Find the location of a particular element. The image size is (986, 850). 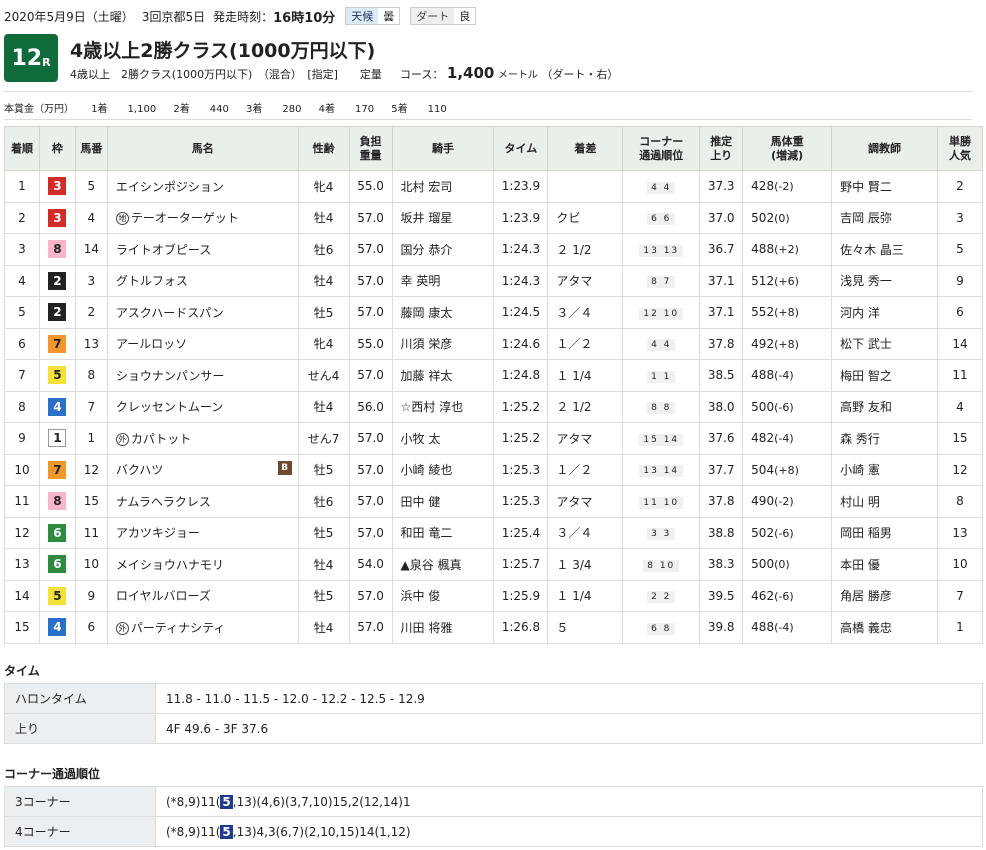

jockey-cell: ▲泉谷 楓真 is located at coordinates (443, 564).